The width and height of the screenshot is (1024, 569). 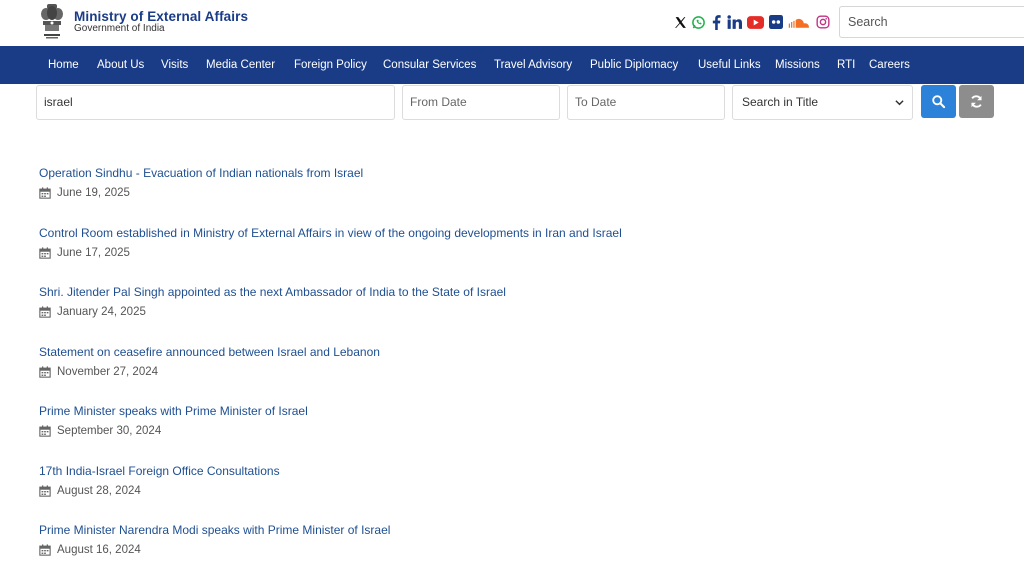 I want to click on youtube-icon, so click(x=755, y=22).